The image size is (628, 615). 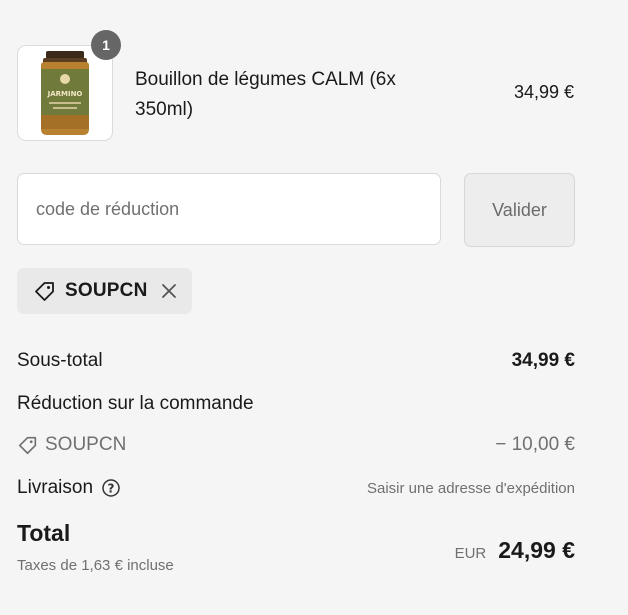 I want to click on brand-text: JARMINO, so click(x=65, y=94).